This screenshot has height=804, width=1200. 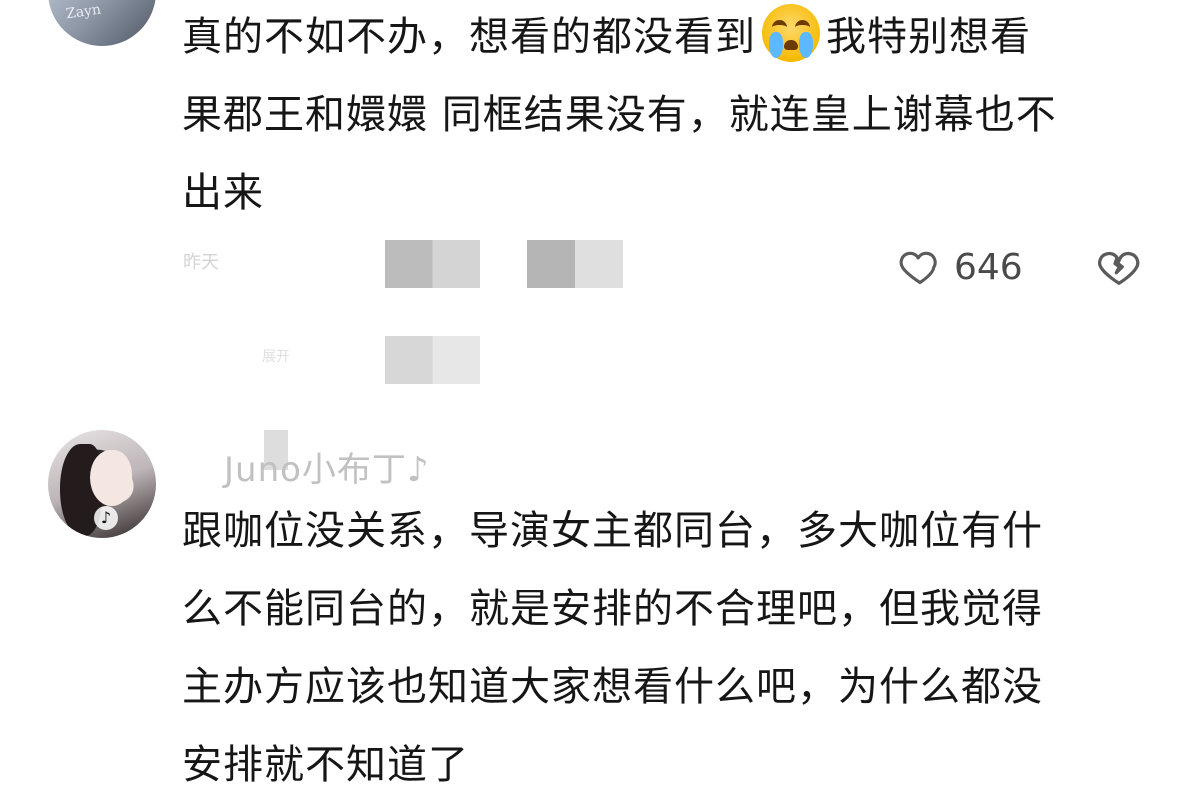 I want to click on blurred-replies, so click(x=432, y=360).